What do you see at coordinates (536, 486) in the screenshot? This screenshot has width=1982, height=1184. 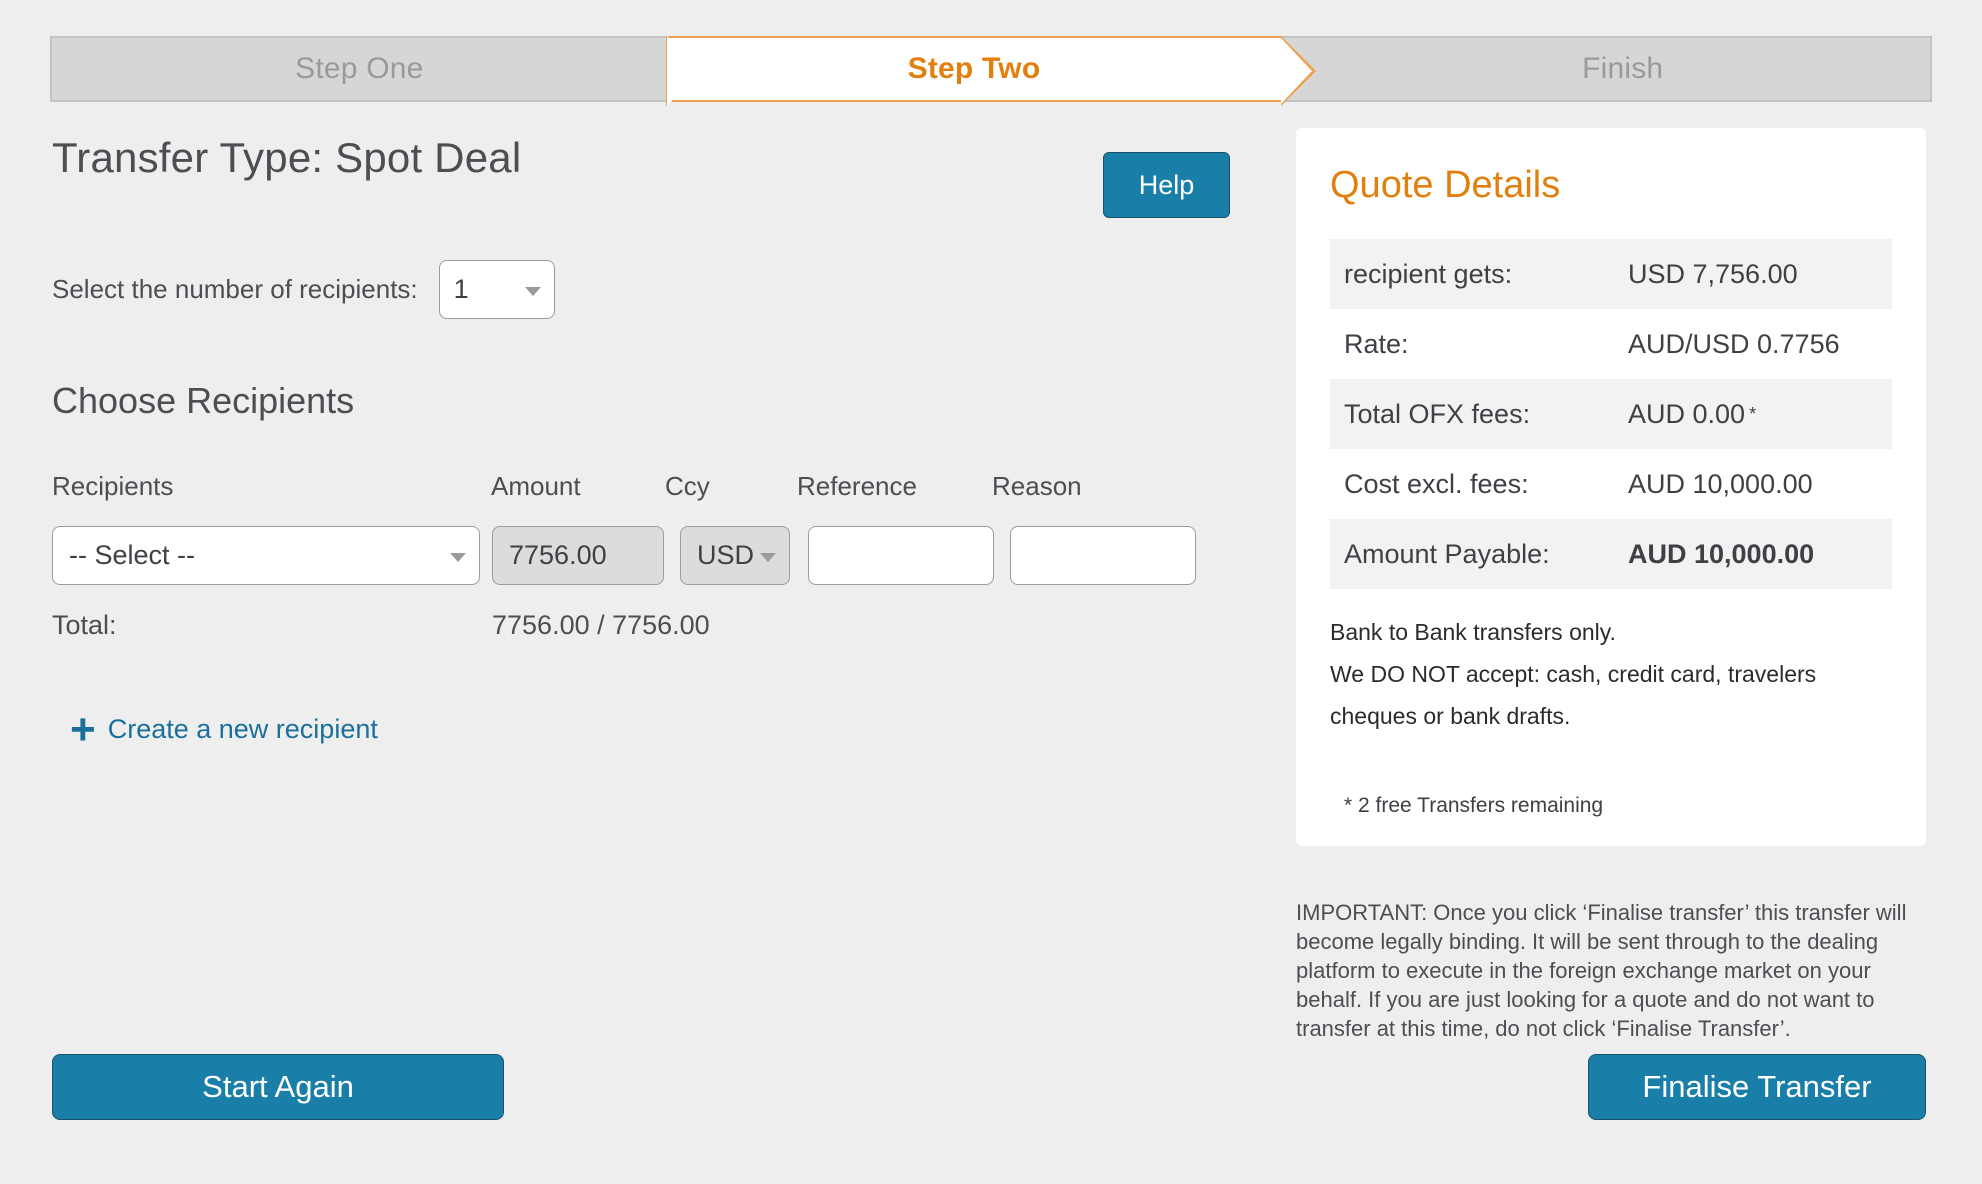 I see `column-header-amount: Amount` at bounding box center [536, 486].